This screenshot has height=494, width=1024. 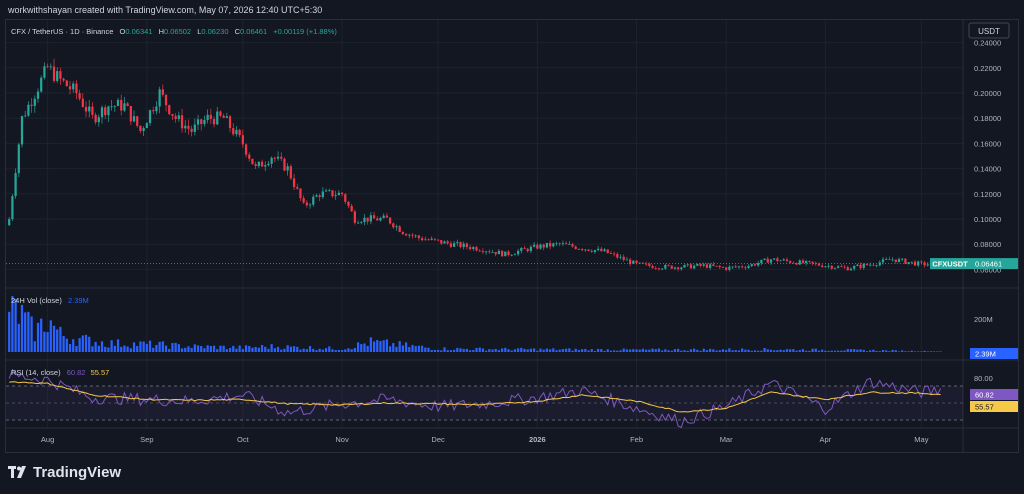 I want to click on symbol-title: CFX / TetherUS · 1D · Binance, so click(x=62, y=31).